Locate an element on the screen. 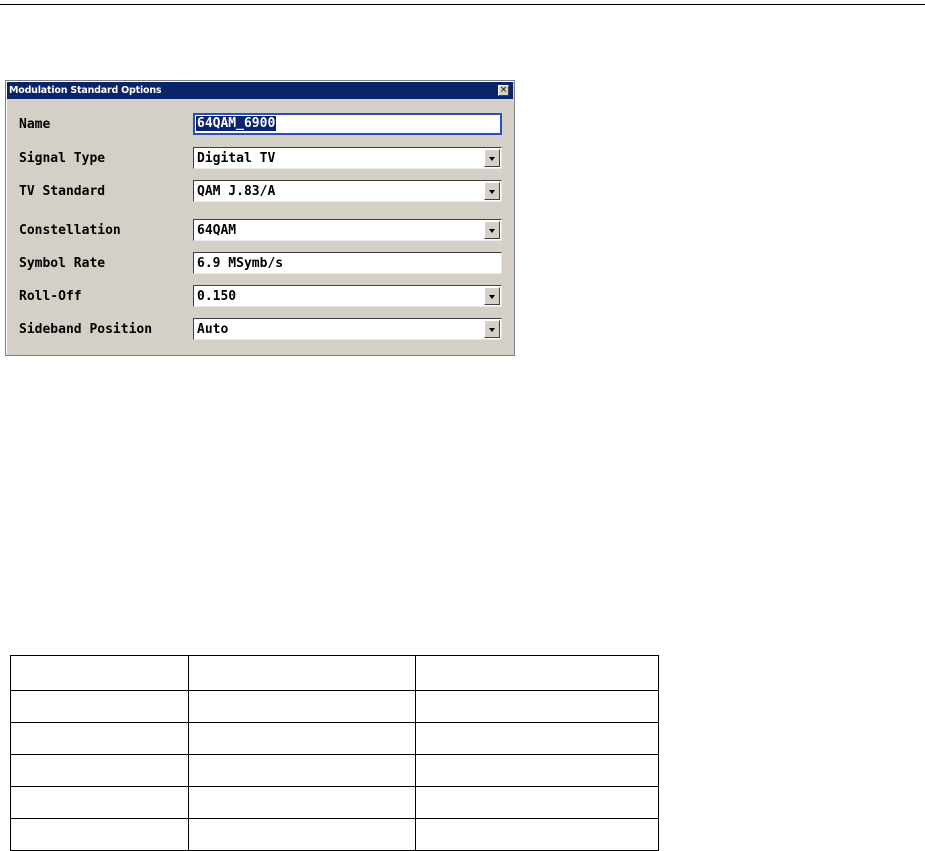  name-value: 64QAM_6900 is located at coordinates (236, 123).